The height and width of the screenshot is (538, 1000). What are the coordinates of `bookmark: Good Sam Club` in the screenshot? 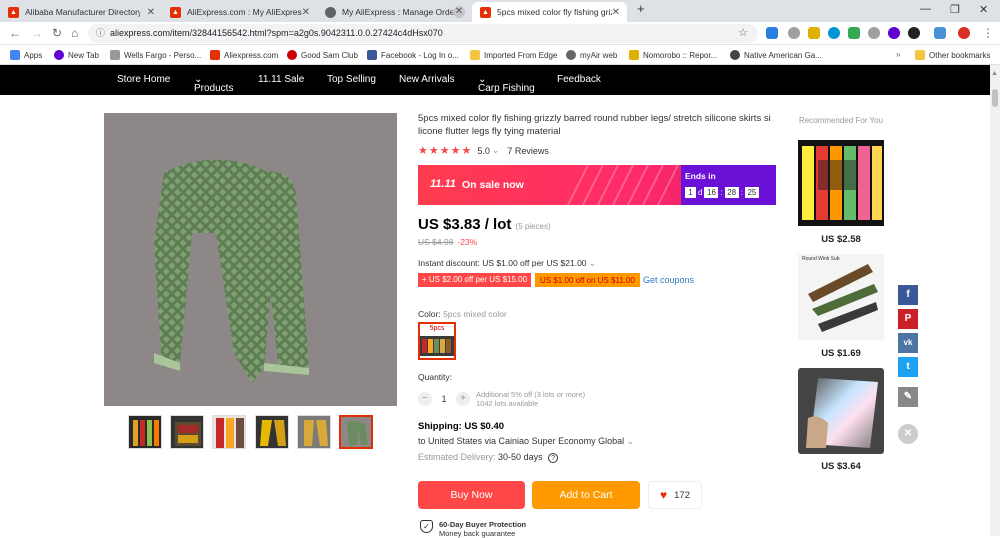 It's located at (322, 55).